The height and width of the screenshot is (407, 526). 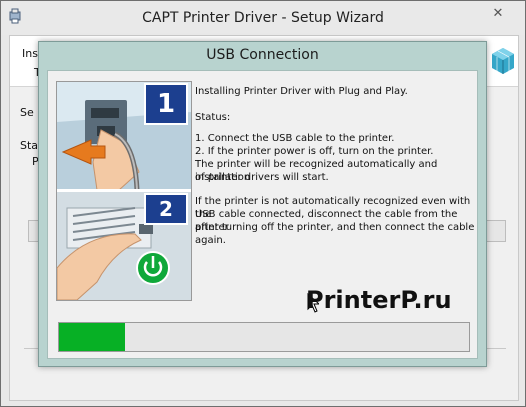 I want to click on wizard-section-label: Se, so click(x=27, y=112).